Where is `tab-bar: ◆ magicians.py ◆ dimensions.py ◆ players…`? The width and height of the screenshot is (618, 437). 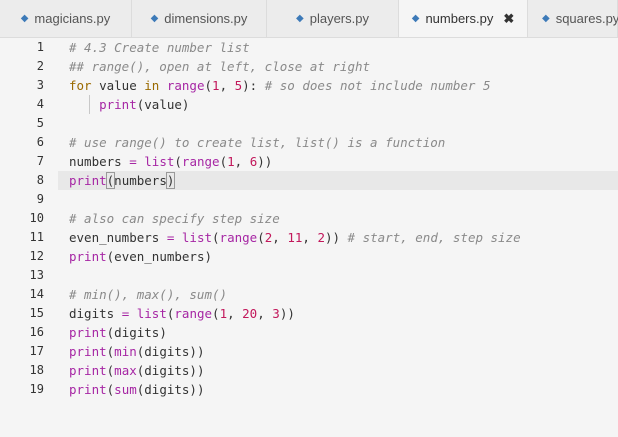 tab-bar: ◆ magicians.py ◆ dimensions.py ◆ players… is located at coordinates (309, 19).